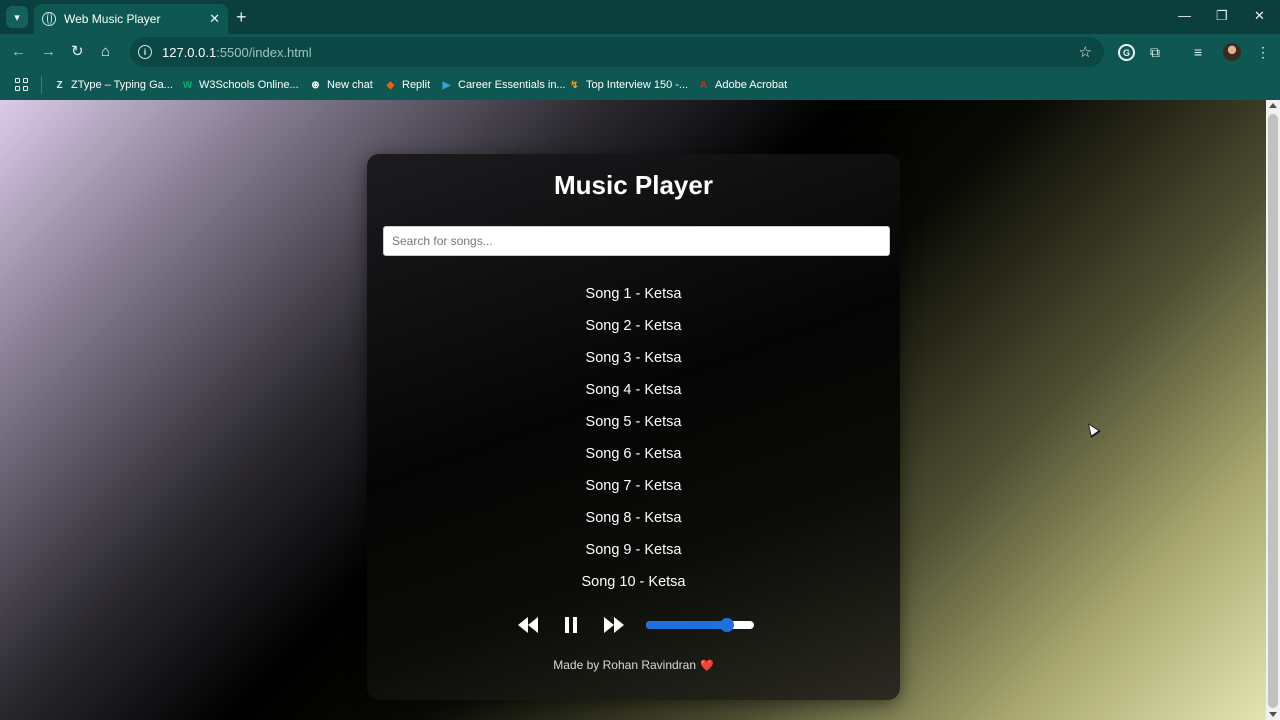 The image size is (1280, 720). I want to click on browser-tab-strip: ▾ Web Music Player ✕ + — ❐ ✕, so click(640, 17).